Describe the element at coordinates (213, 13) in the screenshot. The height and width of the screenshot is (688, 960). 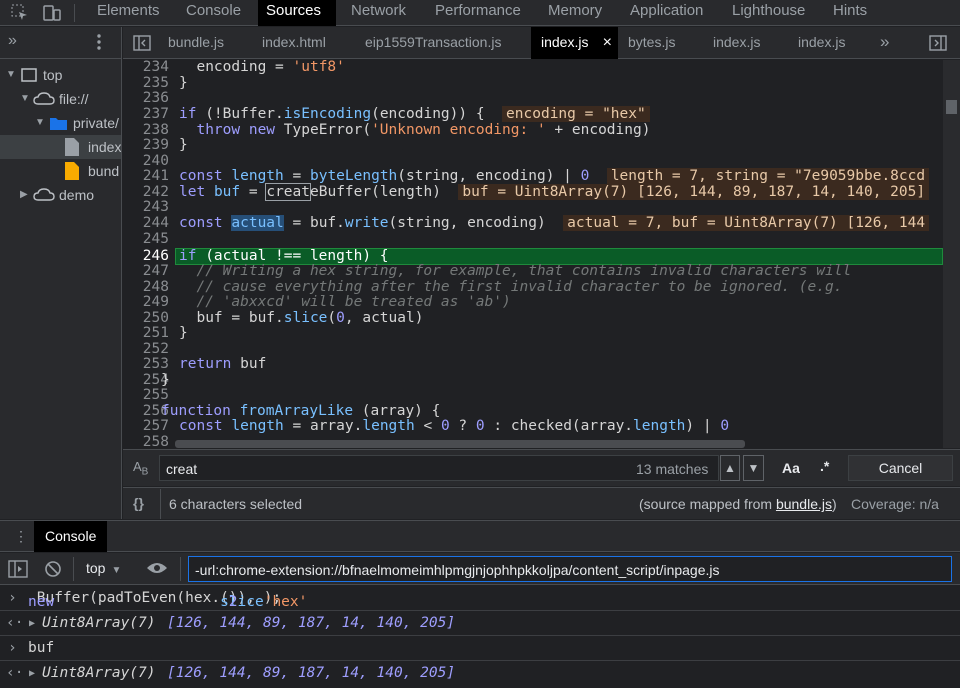
I see `tab-console: Console` at that location.